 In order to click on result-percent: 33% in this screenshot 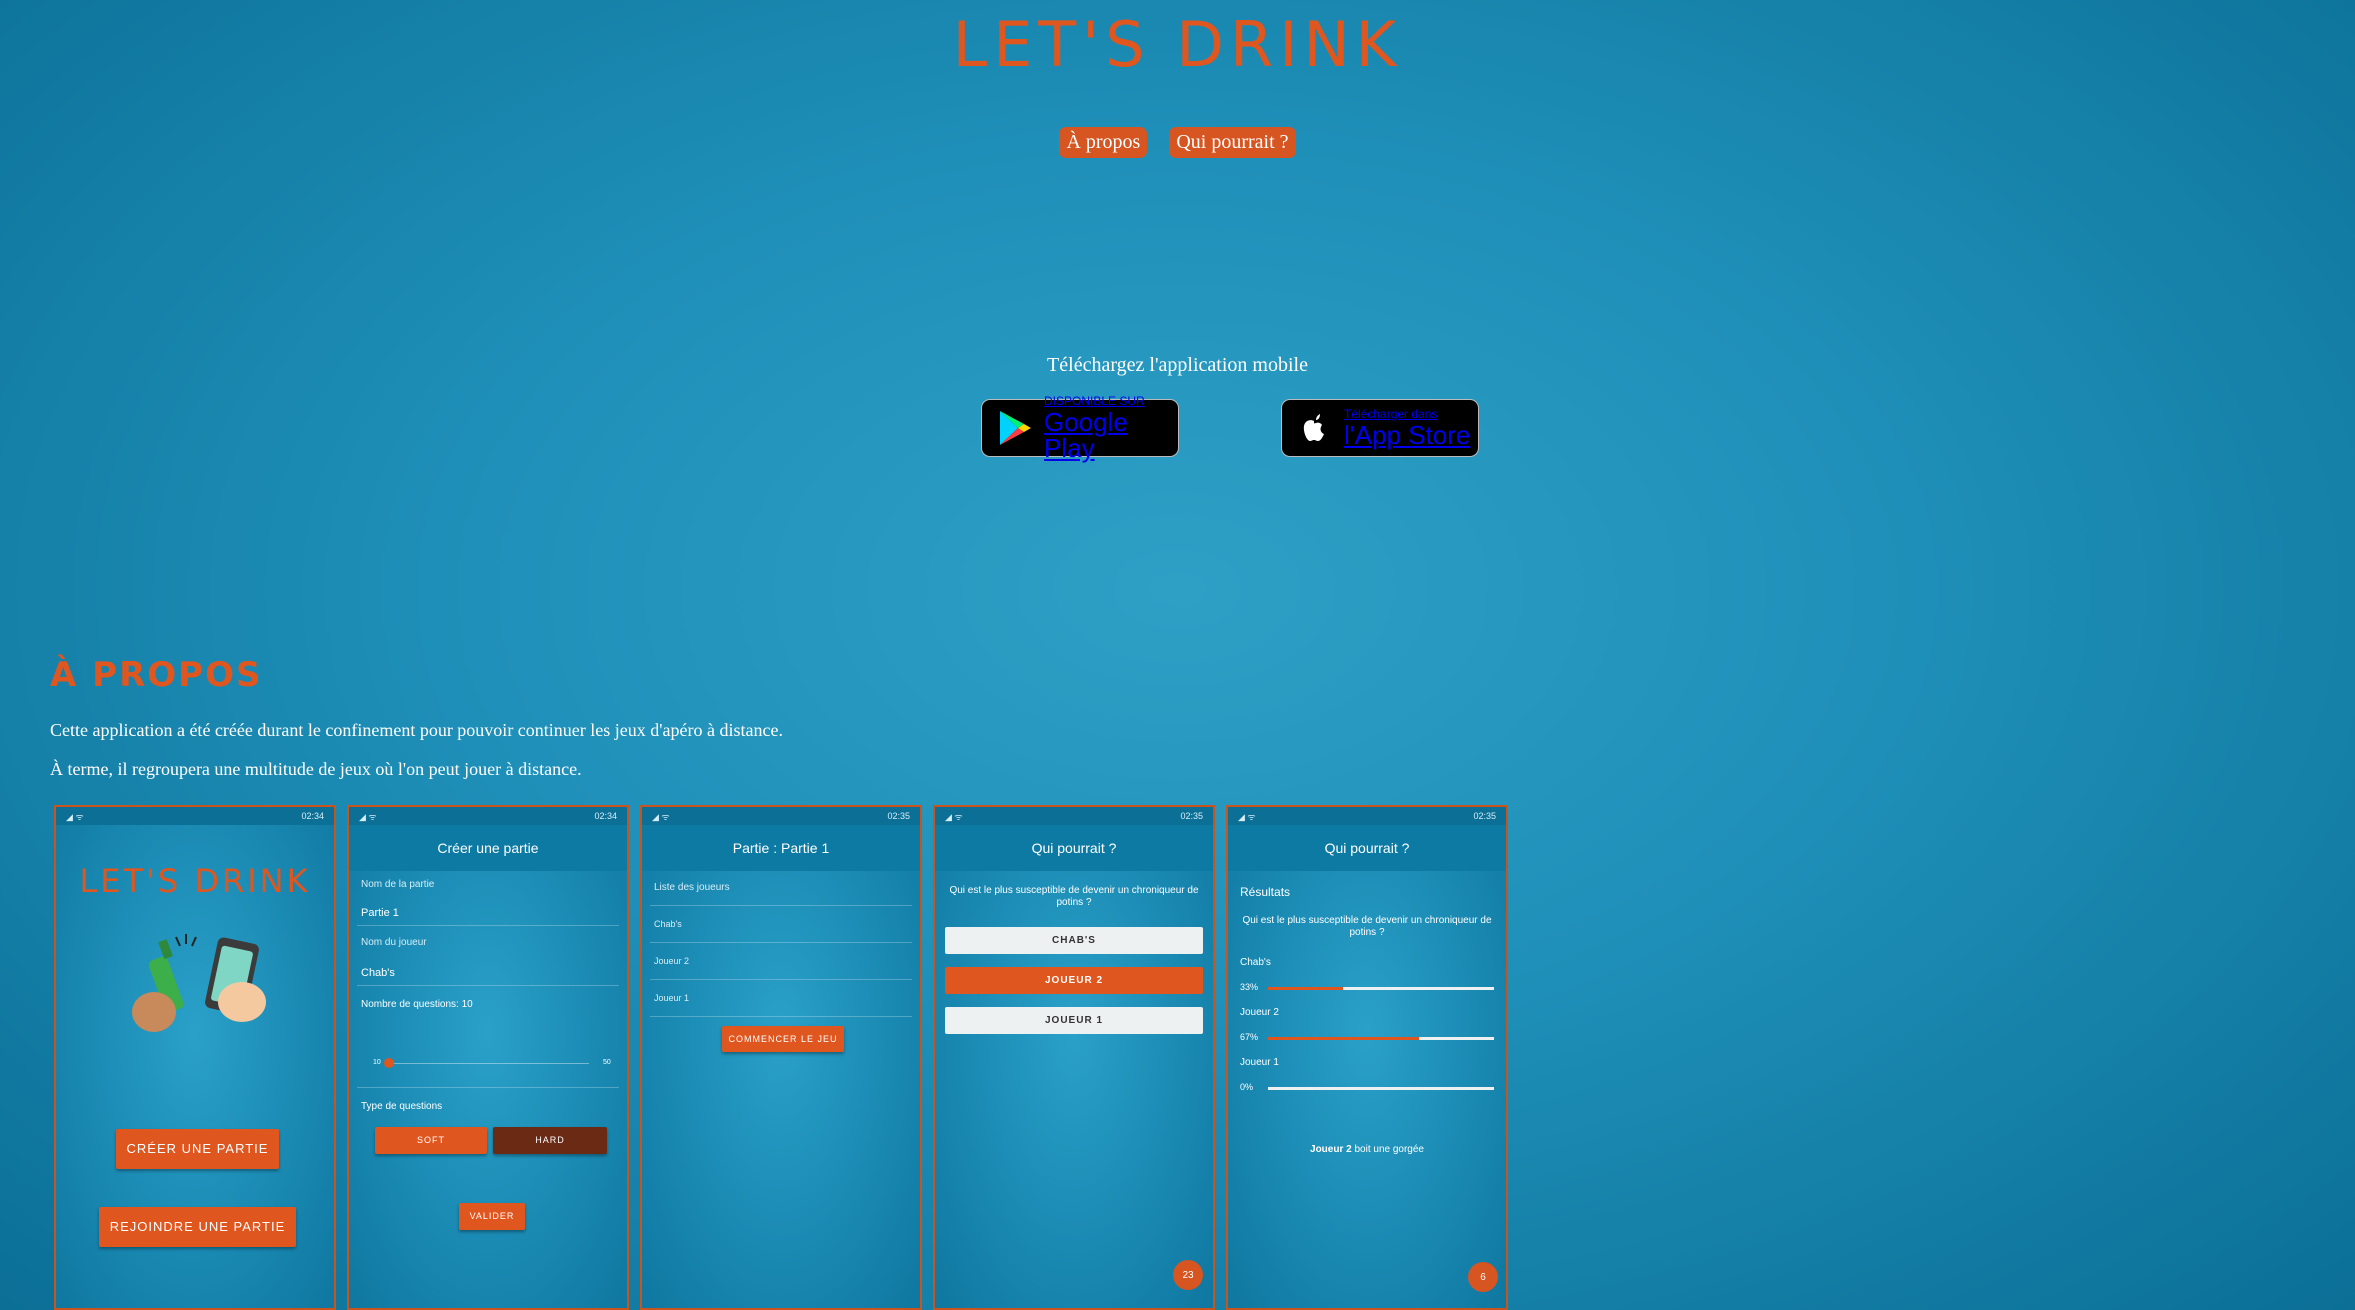, I will do `click(1249, 987)`.